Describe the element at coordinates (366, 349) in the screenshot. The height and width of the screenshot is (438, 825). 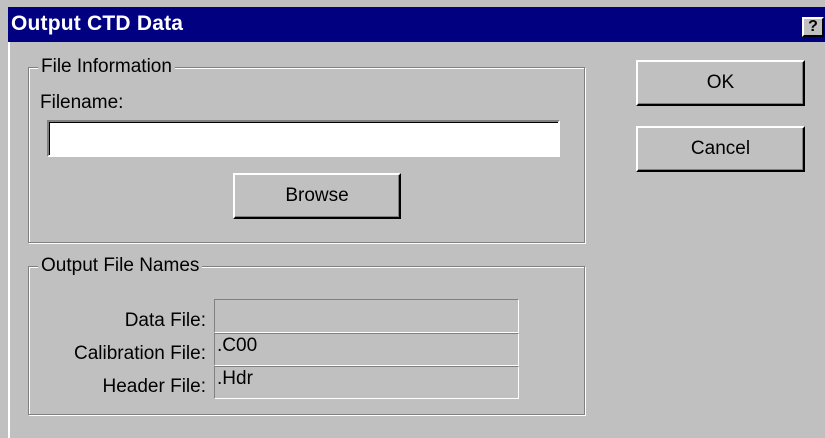
I see `calibration-file-value: .C00` at that location.